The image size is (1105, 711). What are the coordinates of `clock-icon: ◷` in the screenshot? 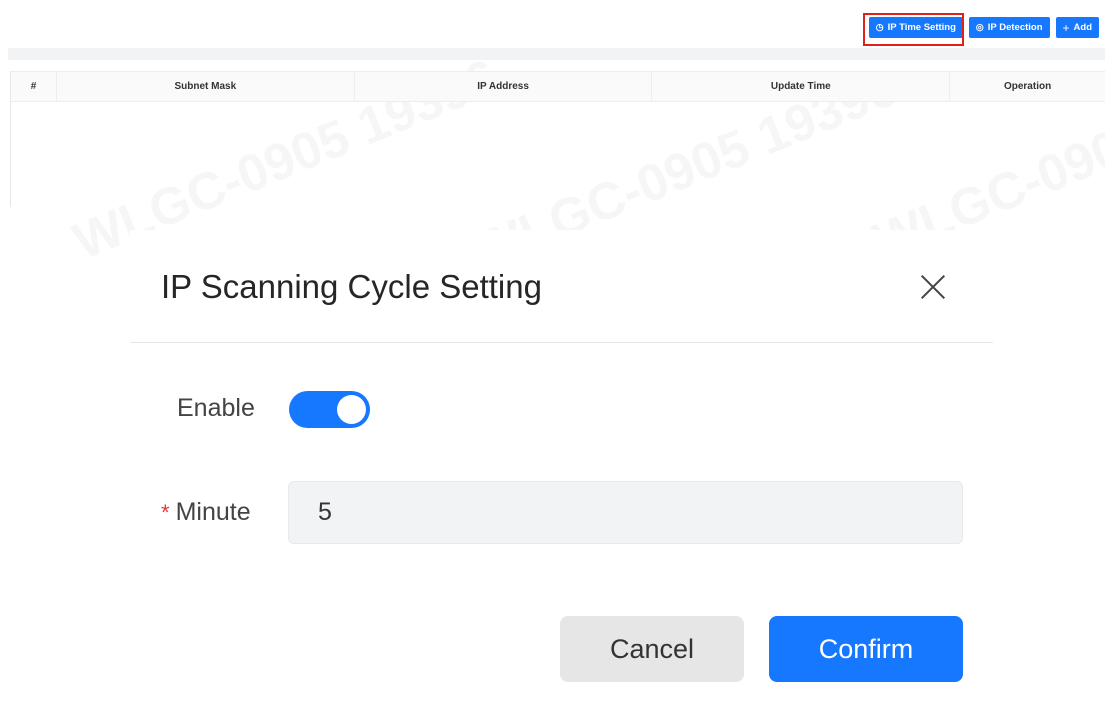 It's located at (879, 27).